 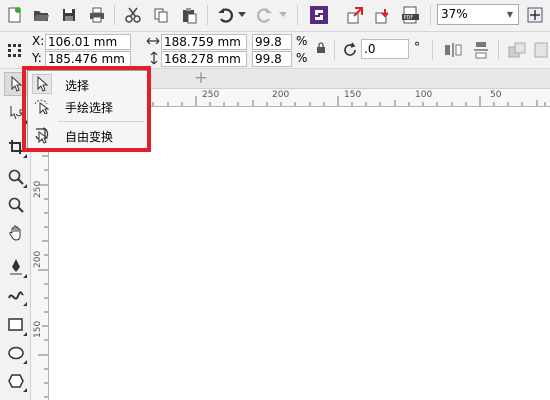 What do you see at coordinates (16, 113) in the screenshot?
I see `shape-tool-button` at bounding box center [16, 113].